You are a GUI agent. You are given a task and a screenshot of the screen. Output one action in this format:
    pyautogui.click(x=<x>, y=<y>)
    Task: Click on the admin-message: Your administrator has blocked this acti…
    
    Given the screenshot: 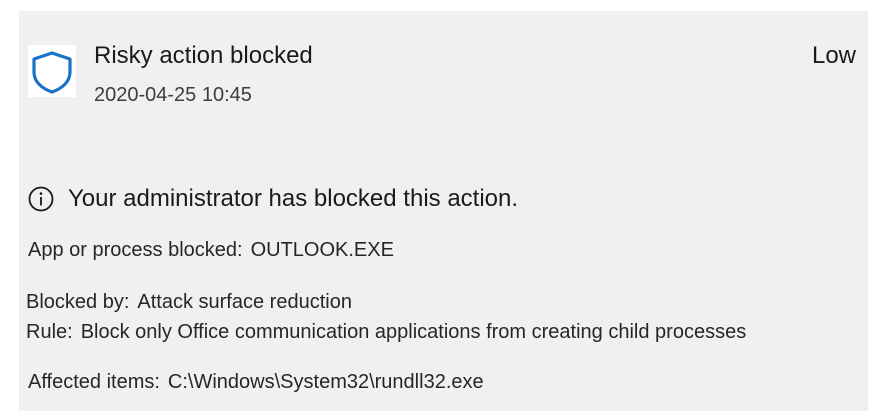 What is the action you would take?
    pyautogui.click(x=273, y=199)
    